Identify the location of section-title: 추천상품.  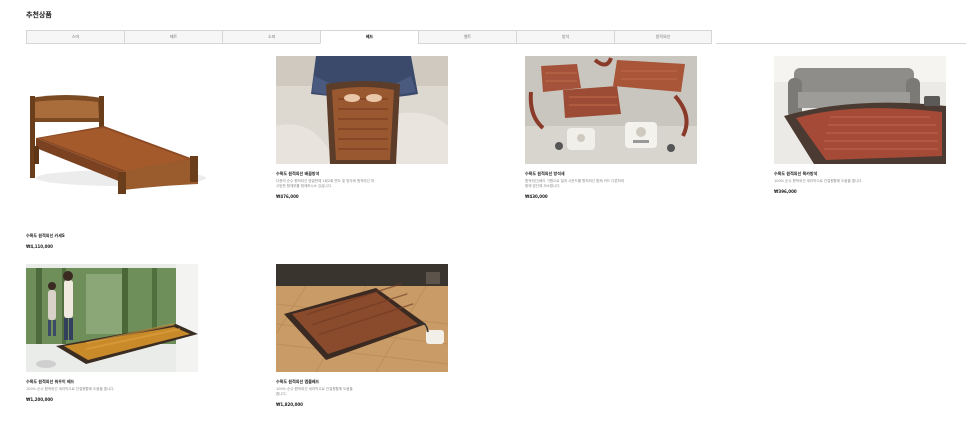
(39, 15).